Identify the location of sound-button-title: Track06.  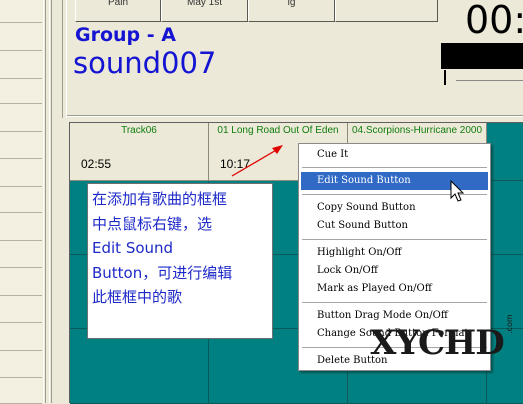
(139, 130).